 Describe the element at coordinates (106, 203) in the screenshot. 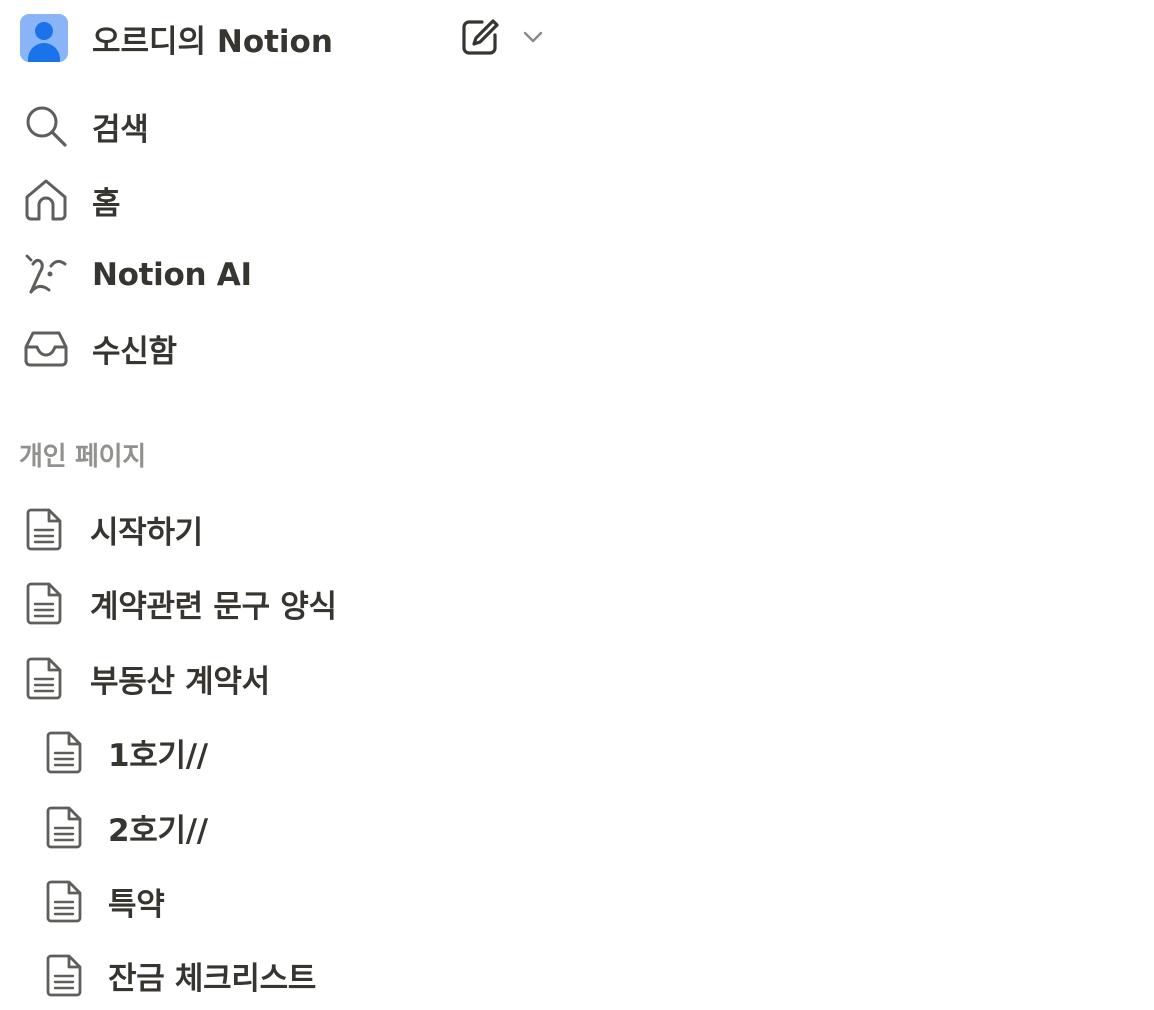

I see `sidebar-item-label: 홈` at that location.